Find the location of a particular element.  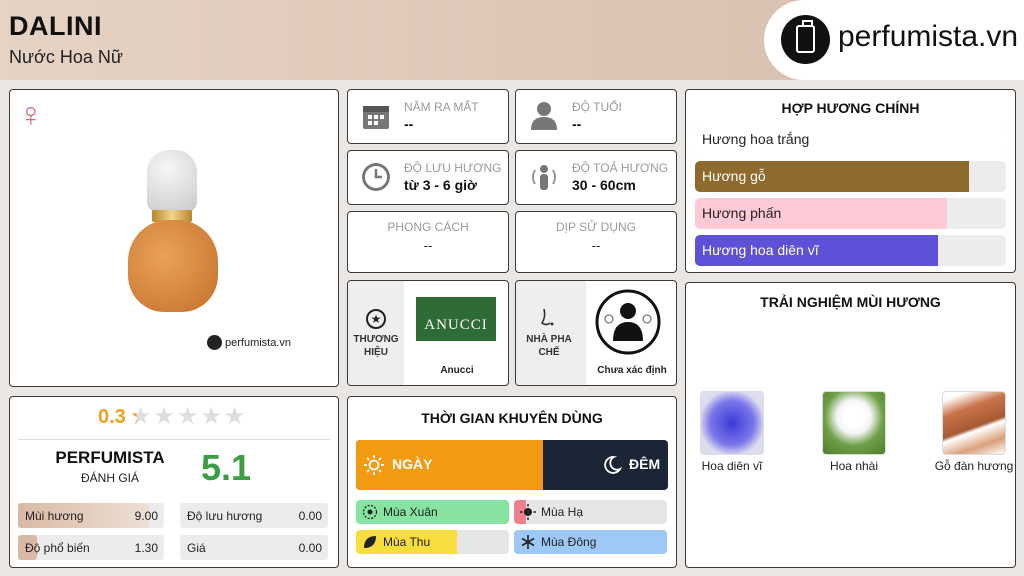

season-autumn: Mùa Thu is located at coordinates (432, 542).